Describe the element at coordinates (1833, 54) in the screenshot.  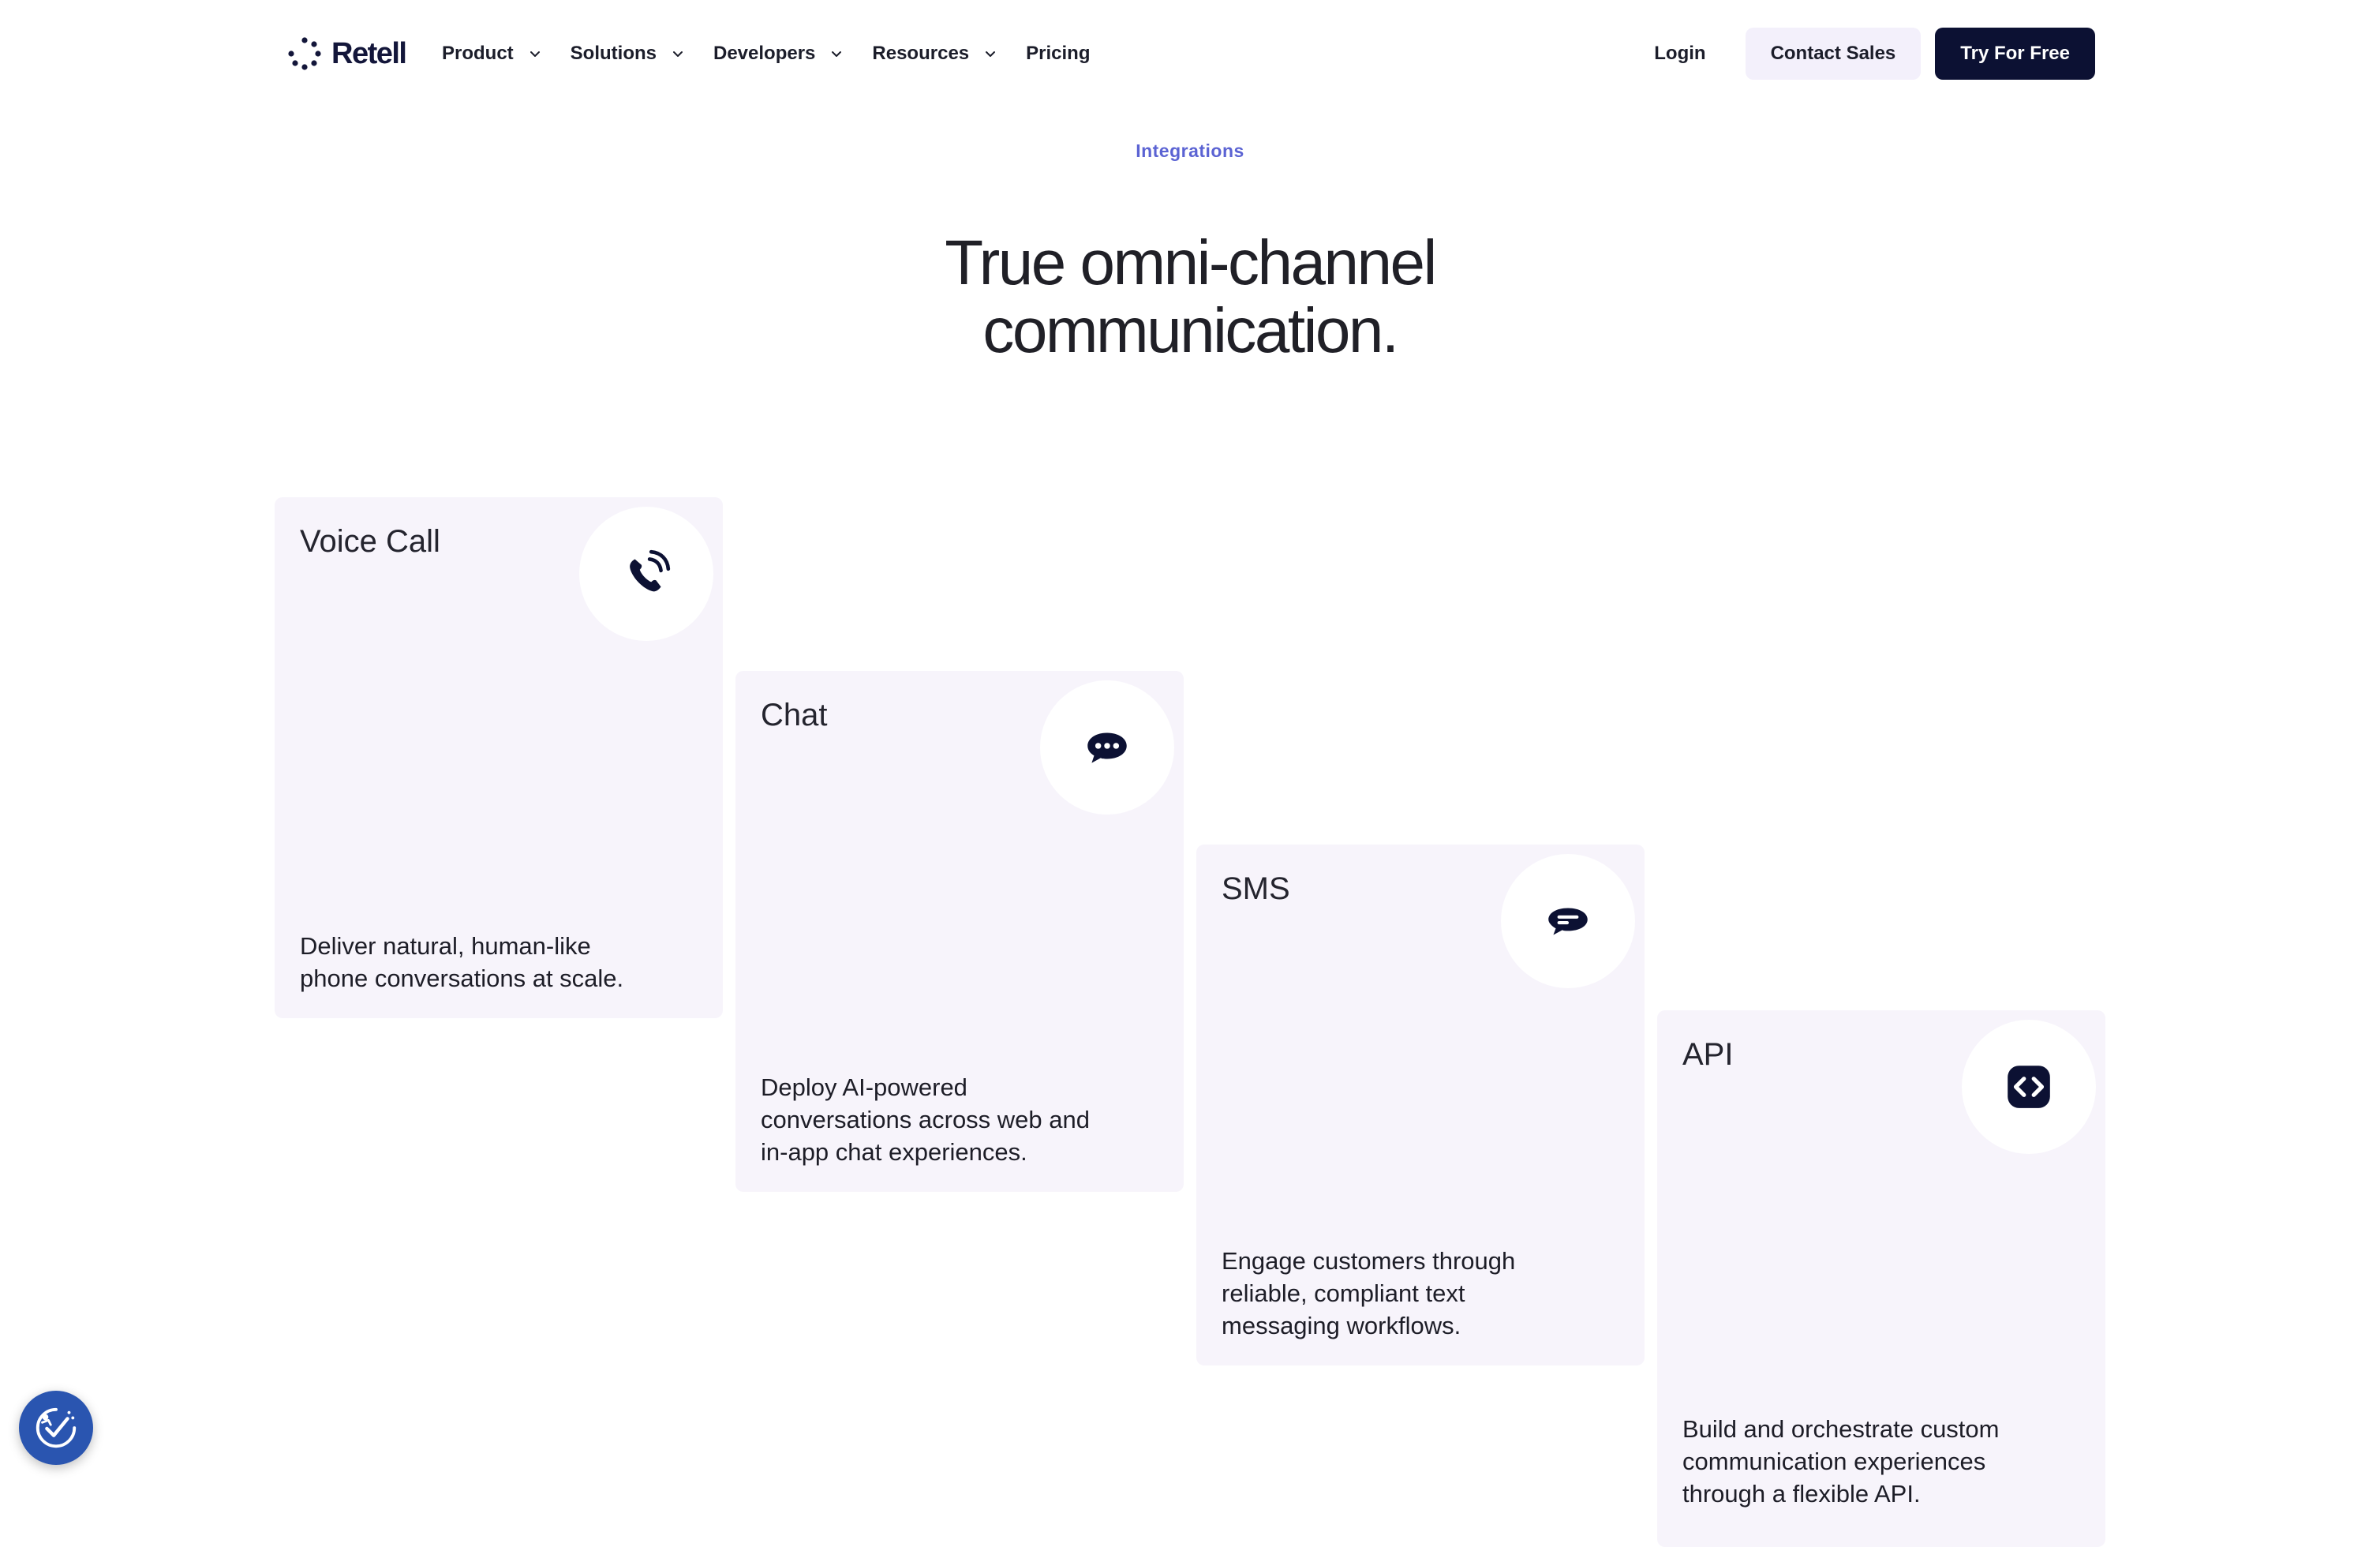
I see `contact-sales-button: Contact Sales` at that location.